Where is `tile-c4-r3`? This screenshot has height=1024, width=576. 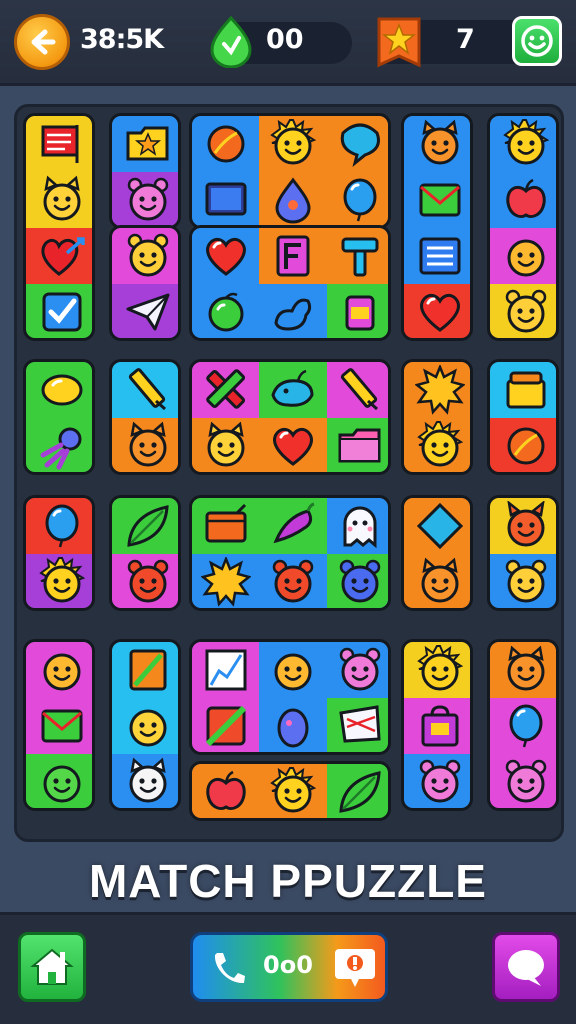
tile-c4-r3 is located at coordinates (437, 553).